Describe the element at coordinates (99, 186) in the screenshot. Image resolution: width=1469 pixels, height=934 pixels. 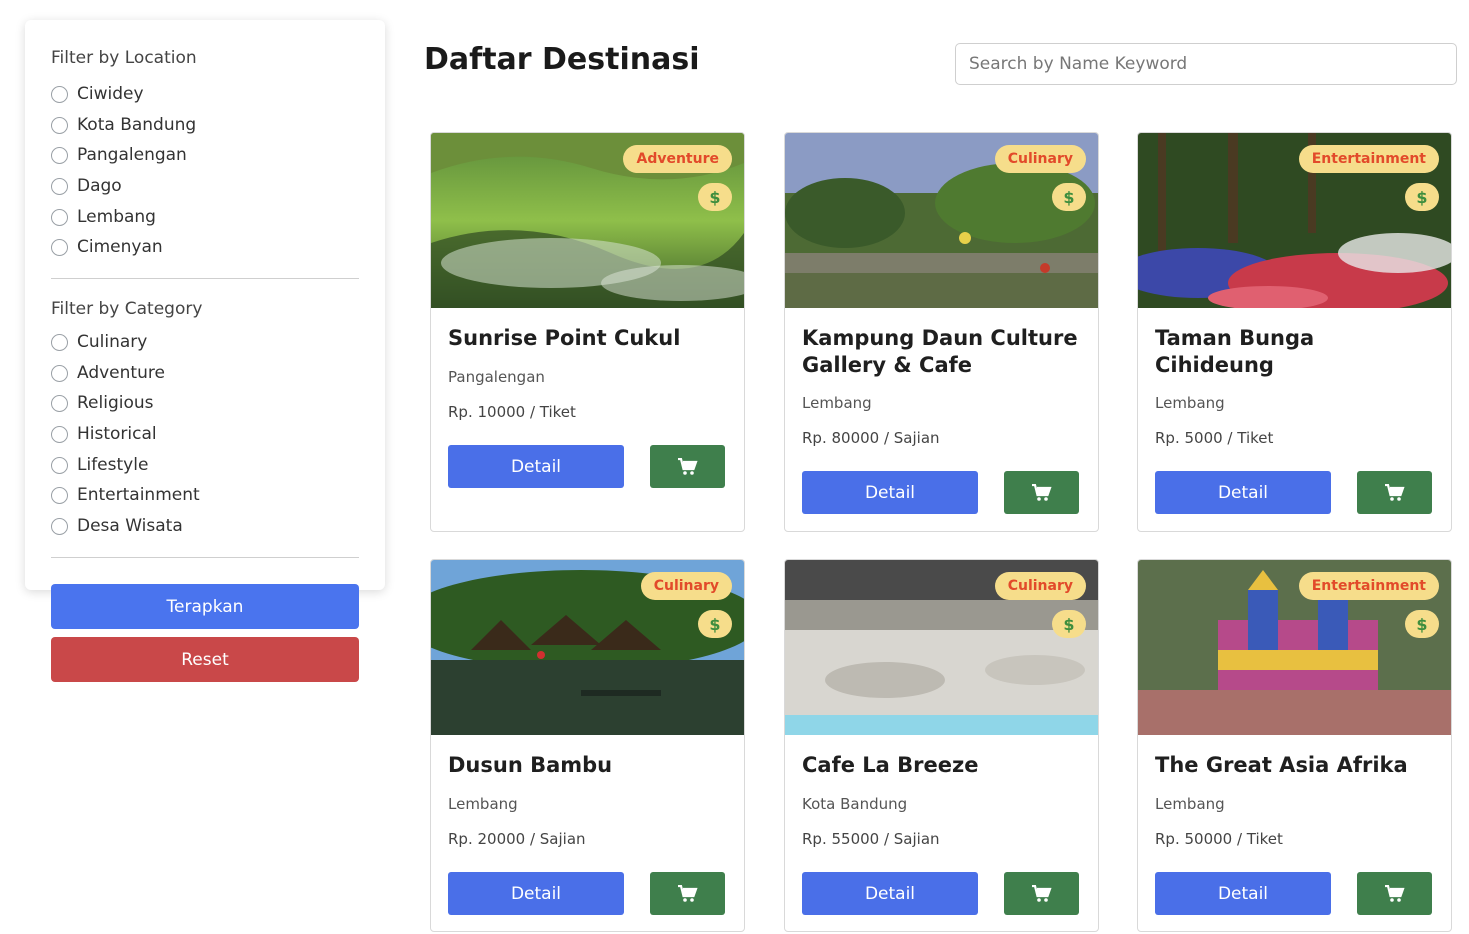
I see `location-option-label: Dago` at that location.